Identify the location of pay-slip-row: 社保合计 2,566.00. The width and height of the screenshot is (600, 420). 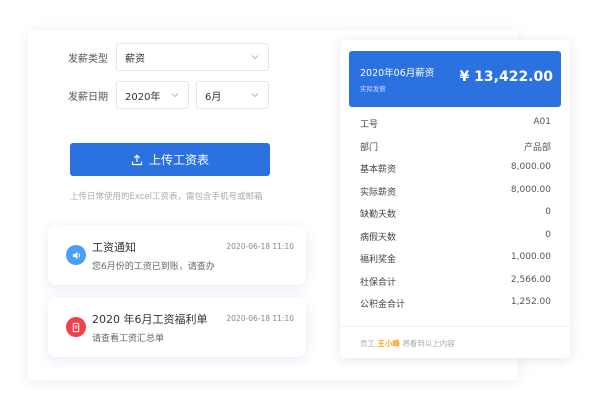
(455, 286).